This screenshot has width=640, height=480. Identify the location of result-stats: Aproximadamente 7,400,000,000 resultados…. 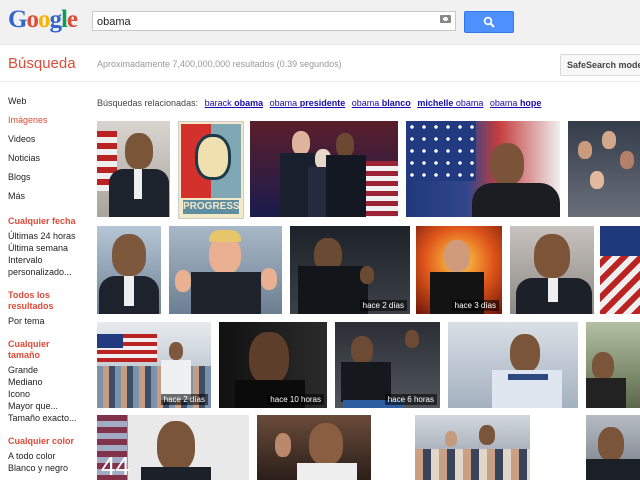
(219, 64).